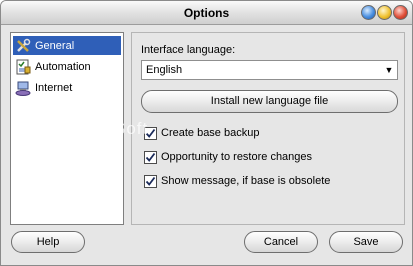 The height and width of the screenshot is (266, 413). What do you see at coordinates (54, 87) in the screenshot?
I see `sidebar-item-label: Internet` at bounding box center [54, 87].